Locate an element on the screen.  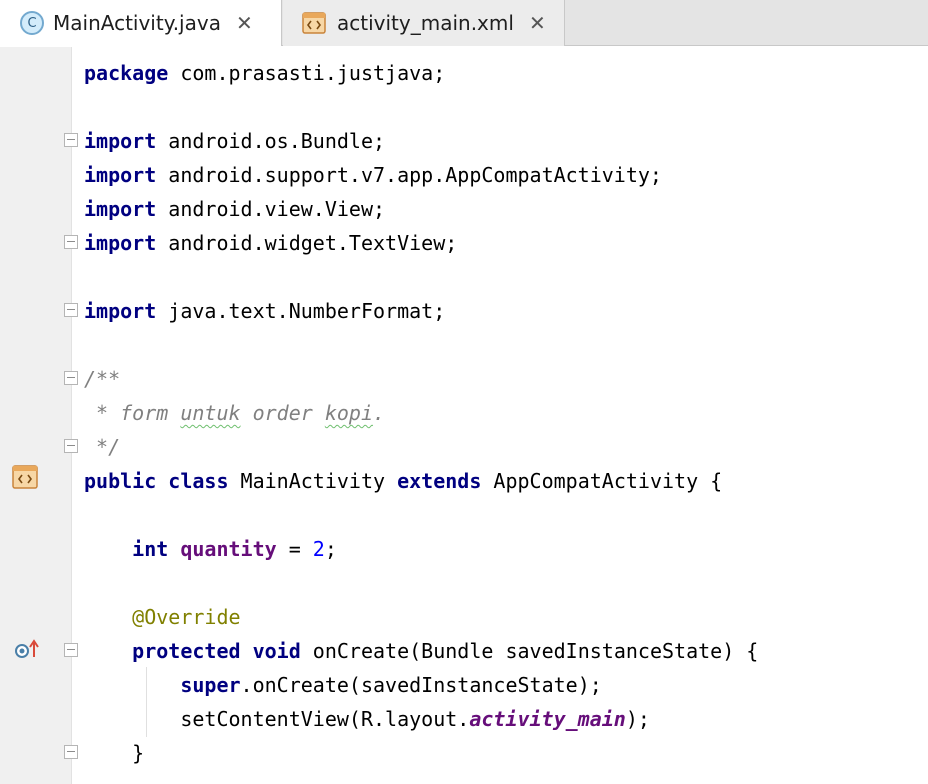
code-line-doc-open: /** is located at coordinates (102, 379).